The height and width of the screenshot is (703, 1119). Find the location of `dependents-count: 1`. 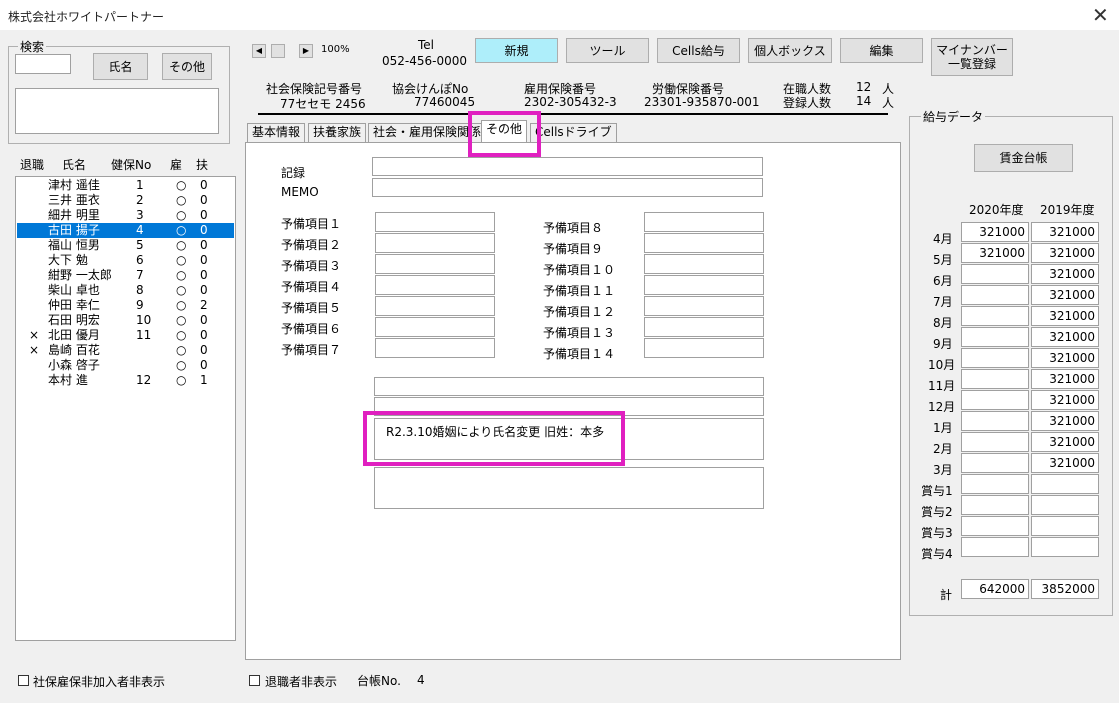

dependents-count: 1 is located at coordinates (204, 380).